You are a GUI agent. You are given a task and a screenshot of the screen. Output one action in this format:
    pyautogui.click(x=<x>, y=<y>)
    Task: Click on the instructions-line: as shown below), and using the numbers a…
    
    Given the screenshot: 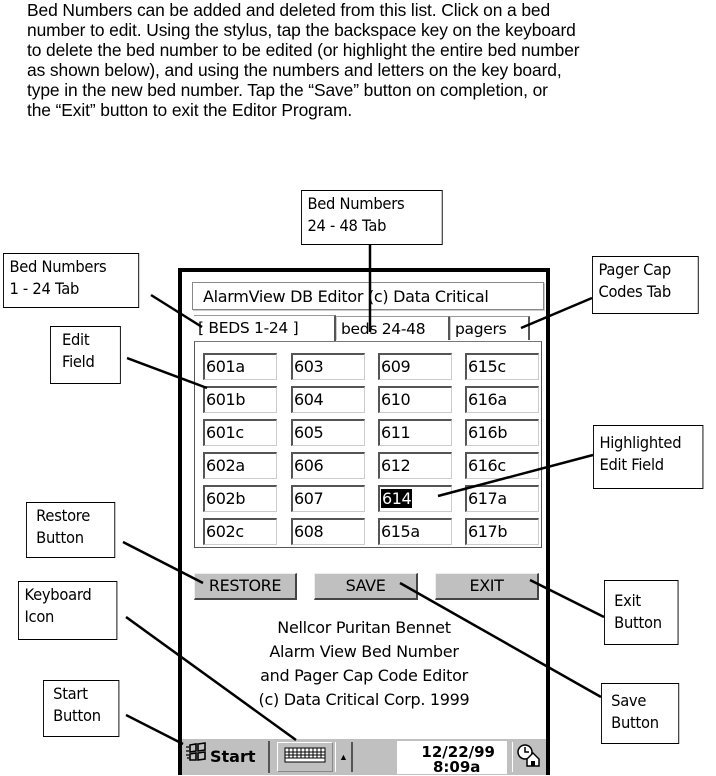 What is the action you would take?
    pyautogui.click(x=294, y=70)
    